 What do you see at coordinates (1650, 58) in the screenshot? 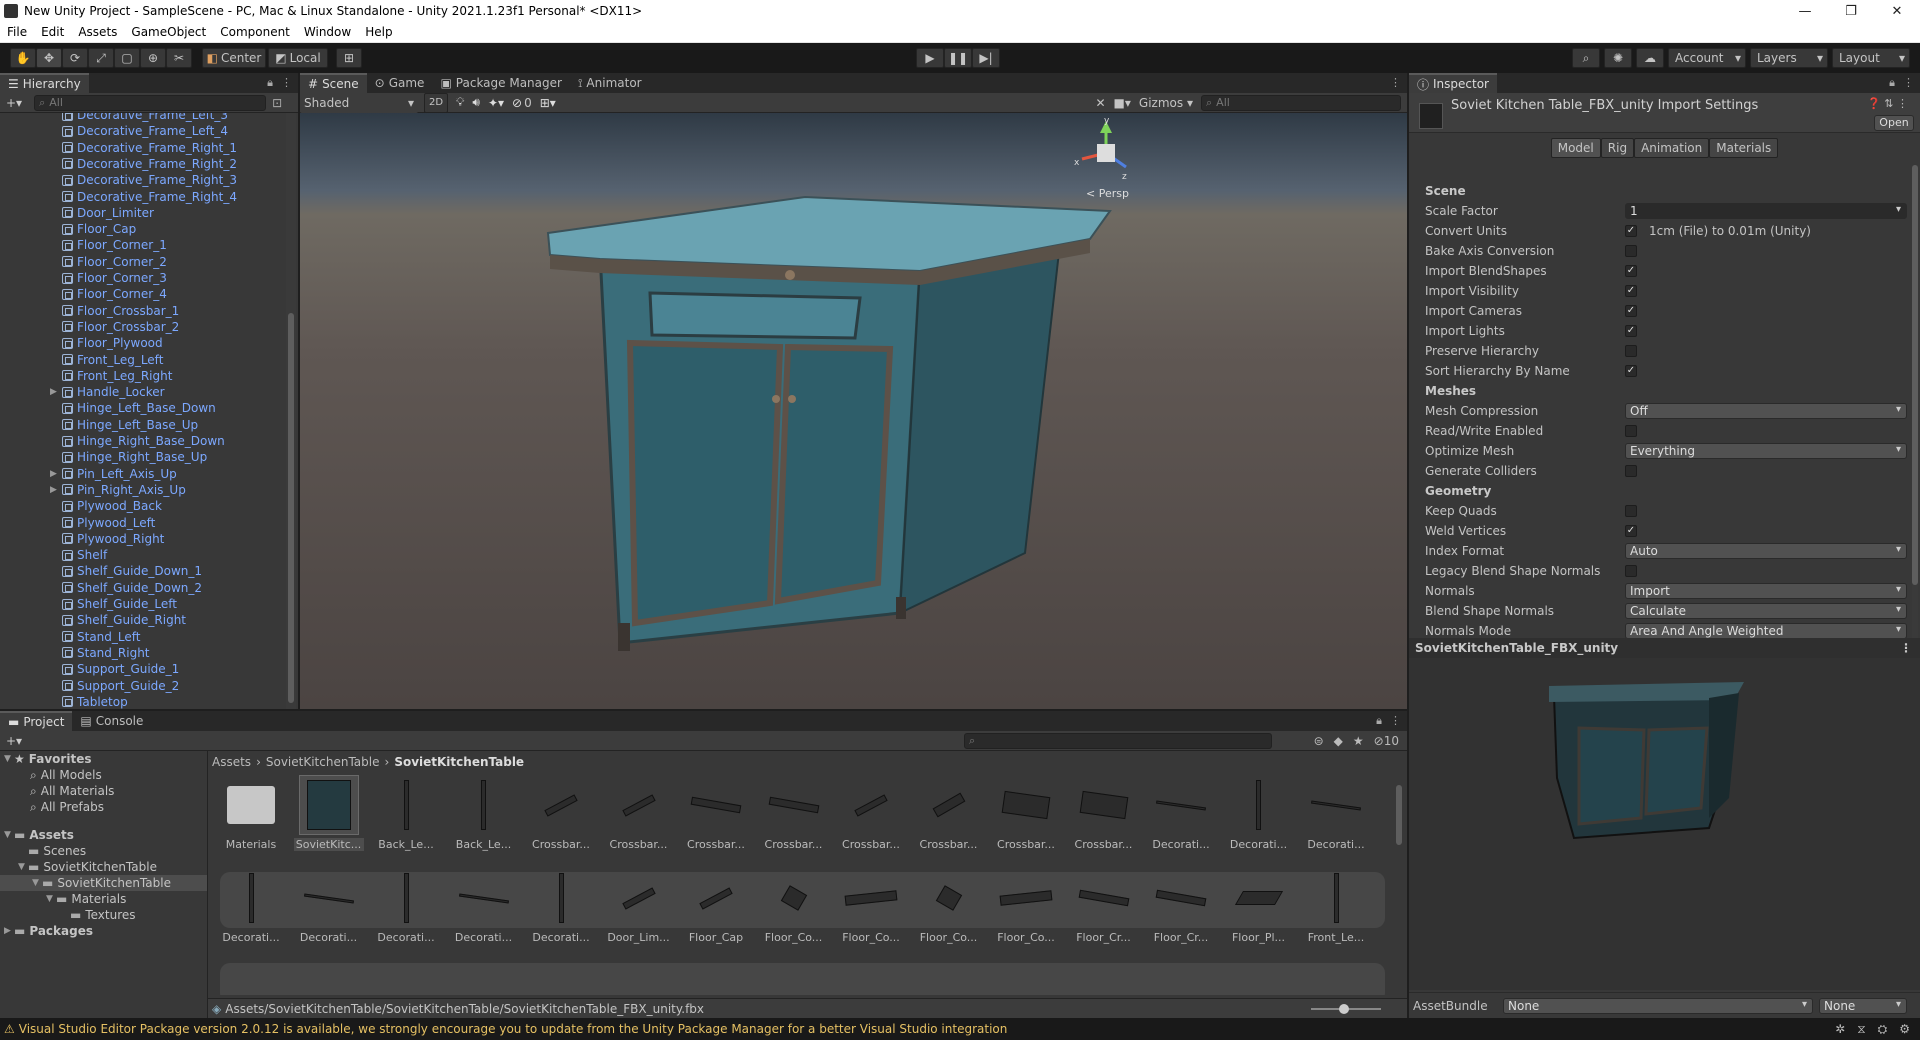
I see `cloud-icon: ☁` at bounding box center [1650, 58].